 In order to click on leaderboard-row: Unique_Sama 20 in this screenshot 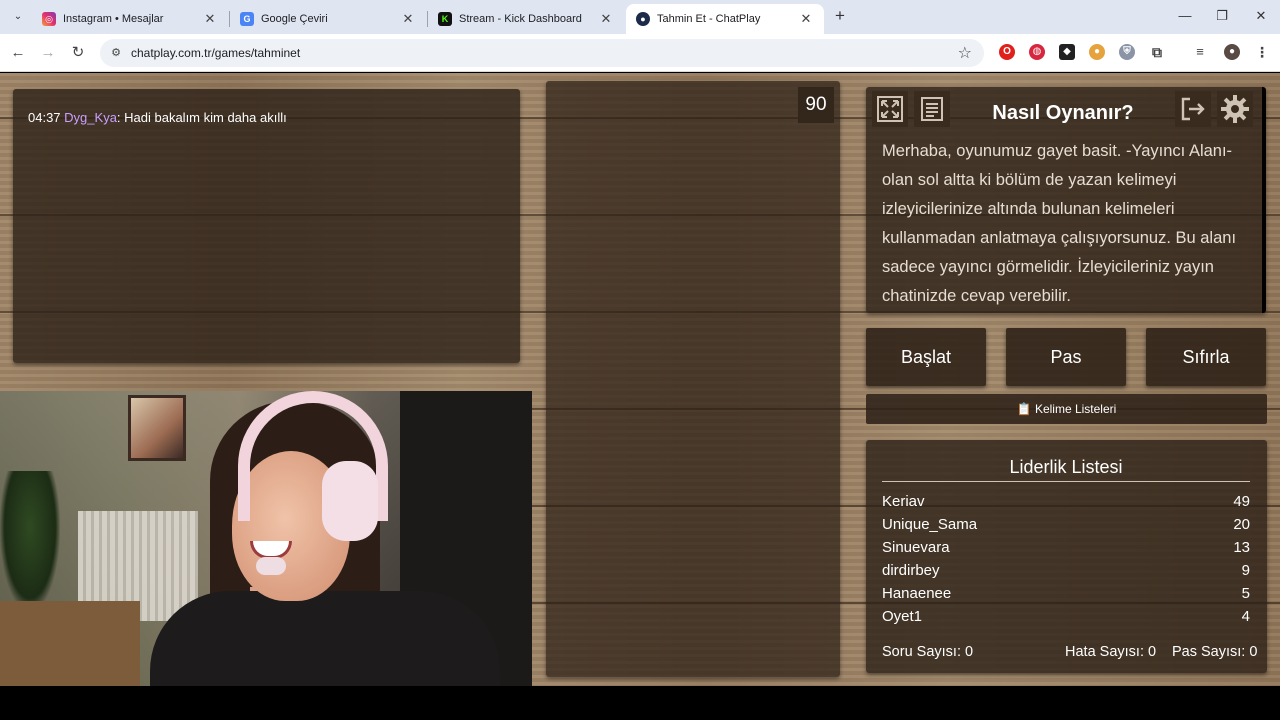, I will do `click(1066, 526)`.